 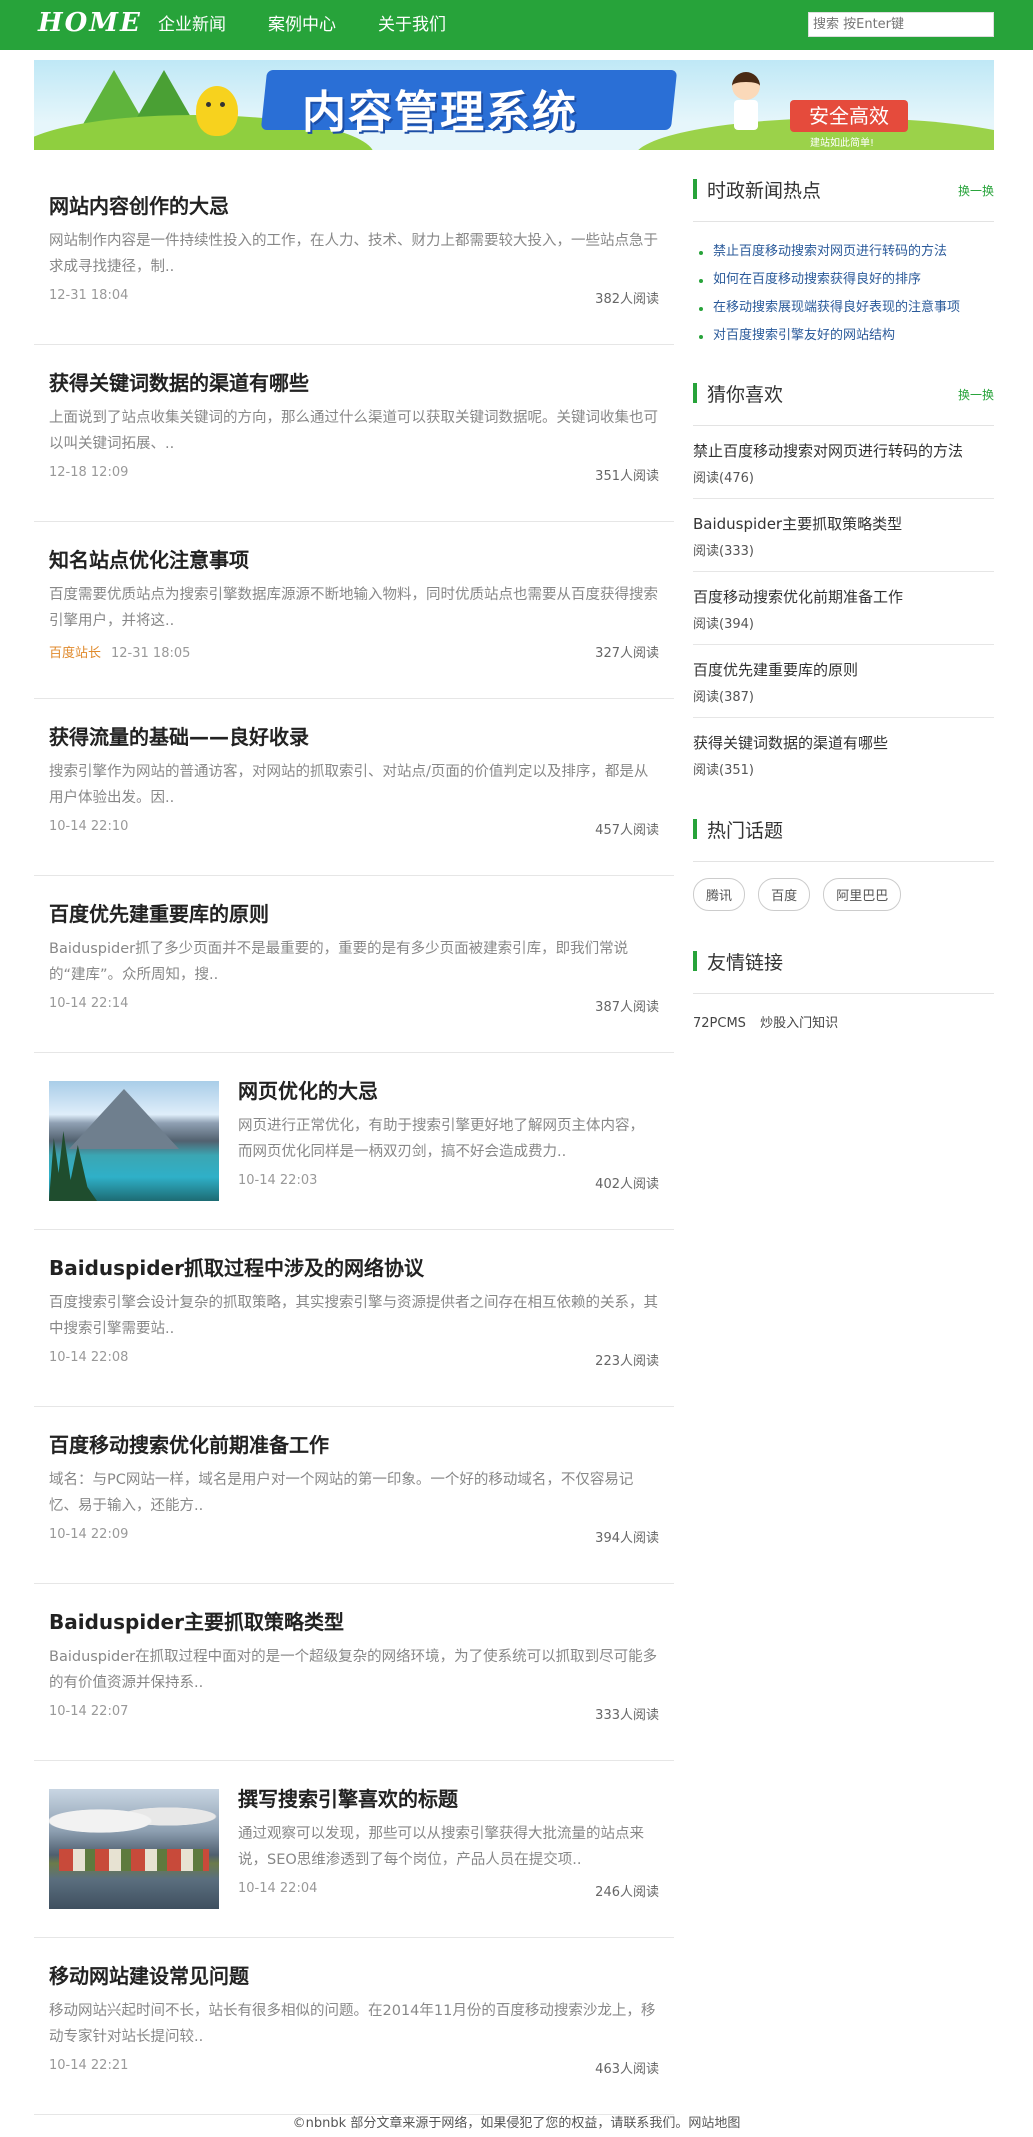 I want to click on article-title: 撰写搜索引擎喜欢的标题, so click(x=348, y=1797).